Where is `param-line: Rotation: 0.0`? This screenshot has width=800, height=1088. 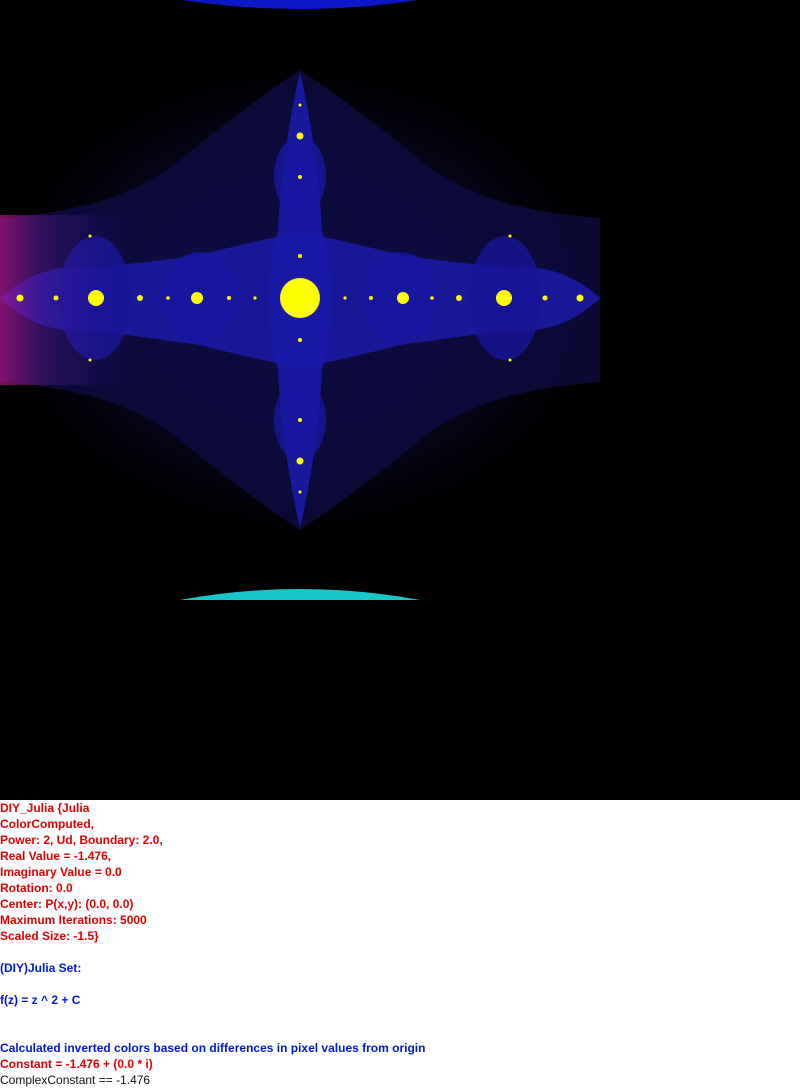 param-line: Rotation: 0.0 is located at coordinates (36, 888).